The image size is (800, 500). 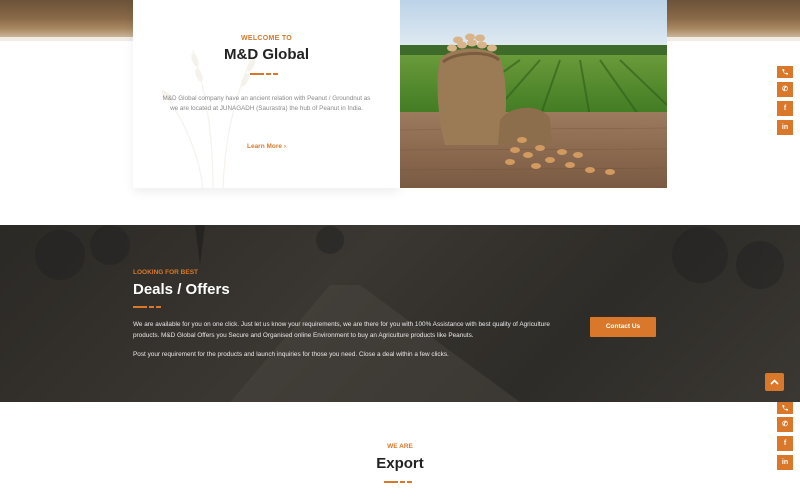 I want to click on export-title-divider, so click(x=399, y=482).